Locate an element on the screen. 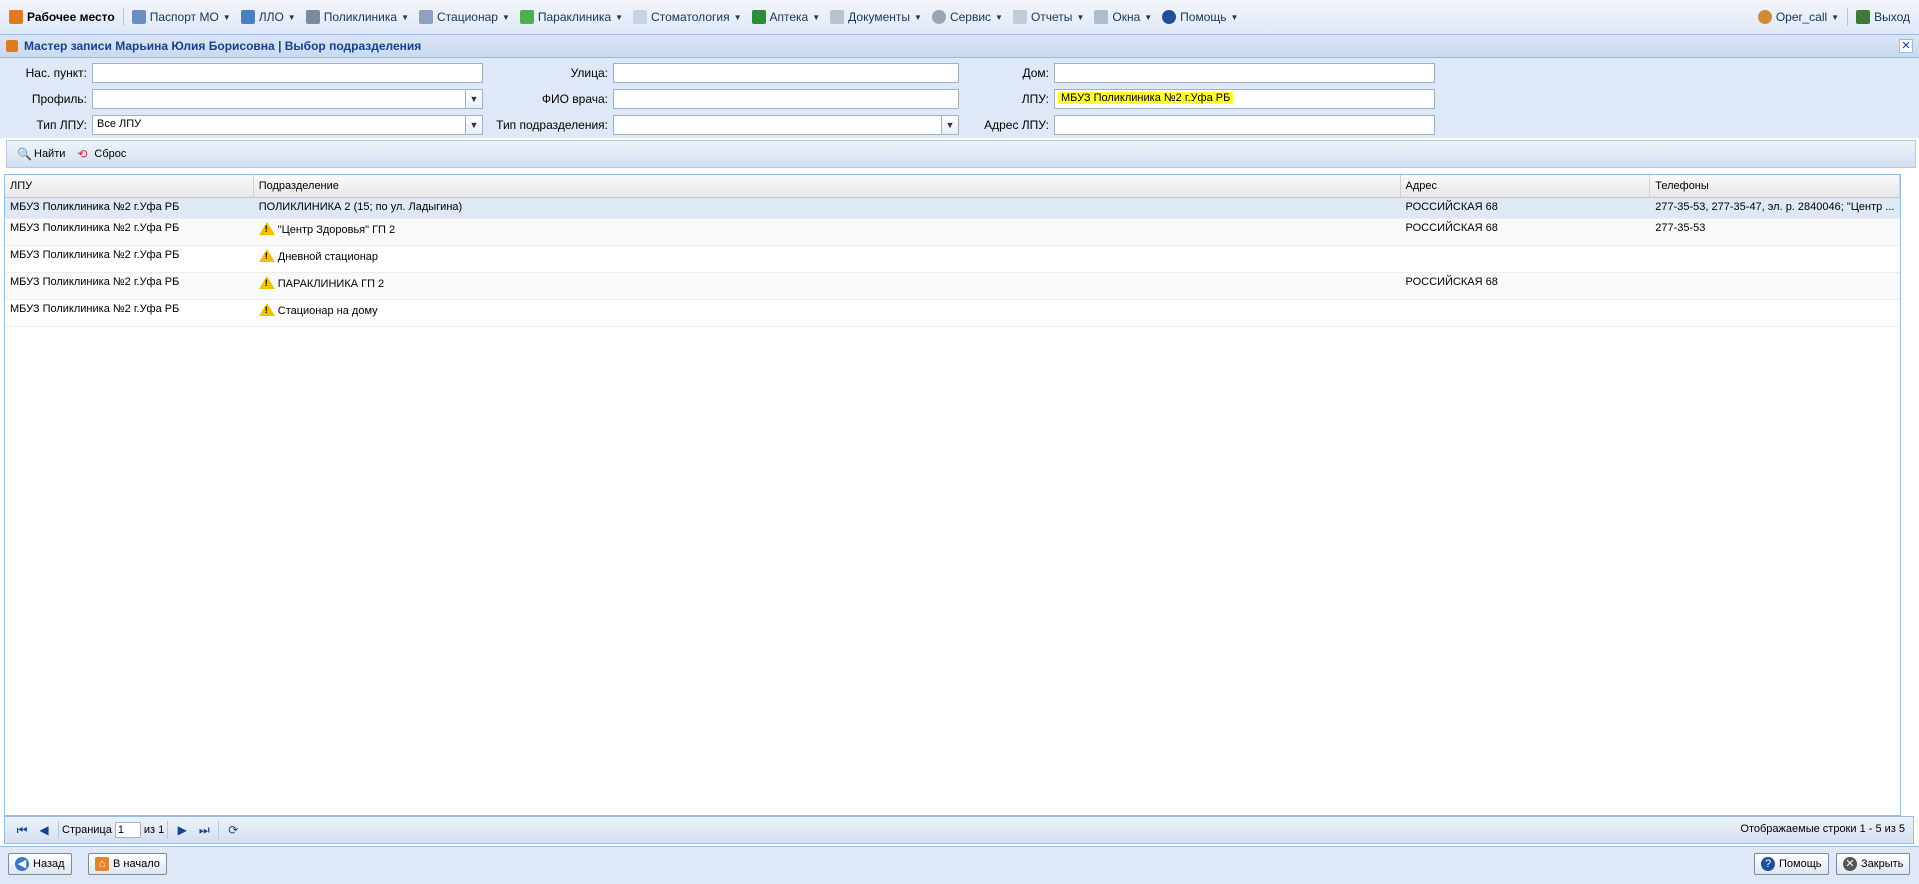 This screenshot has height=884, width=1919. cell-address is located at coordinates (1526, 259).